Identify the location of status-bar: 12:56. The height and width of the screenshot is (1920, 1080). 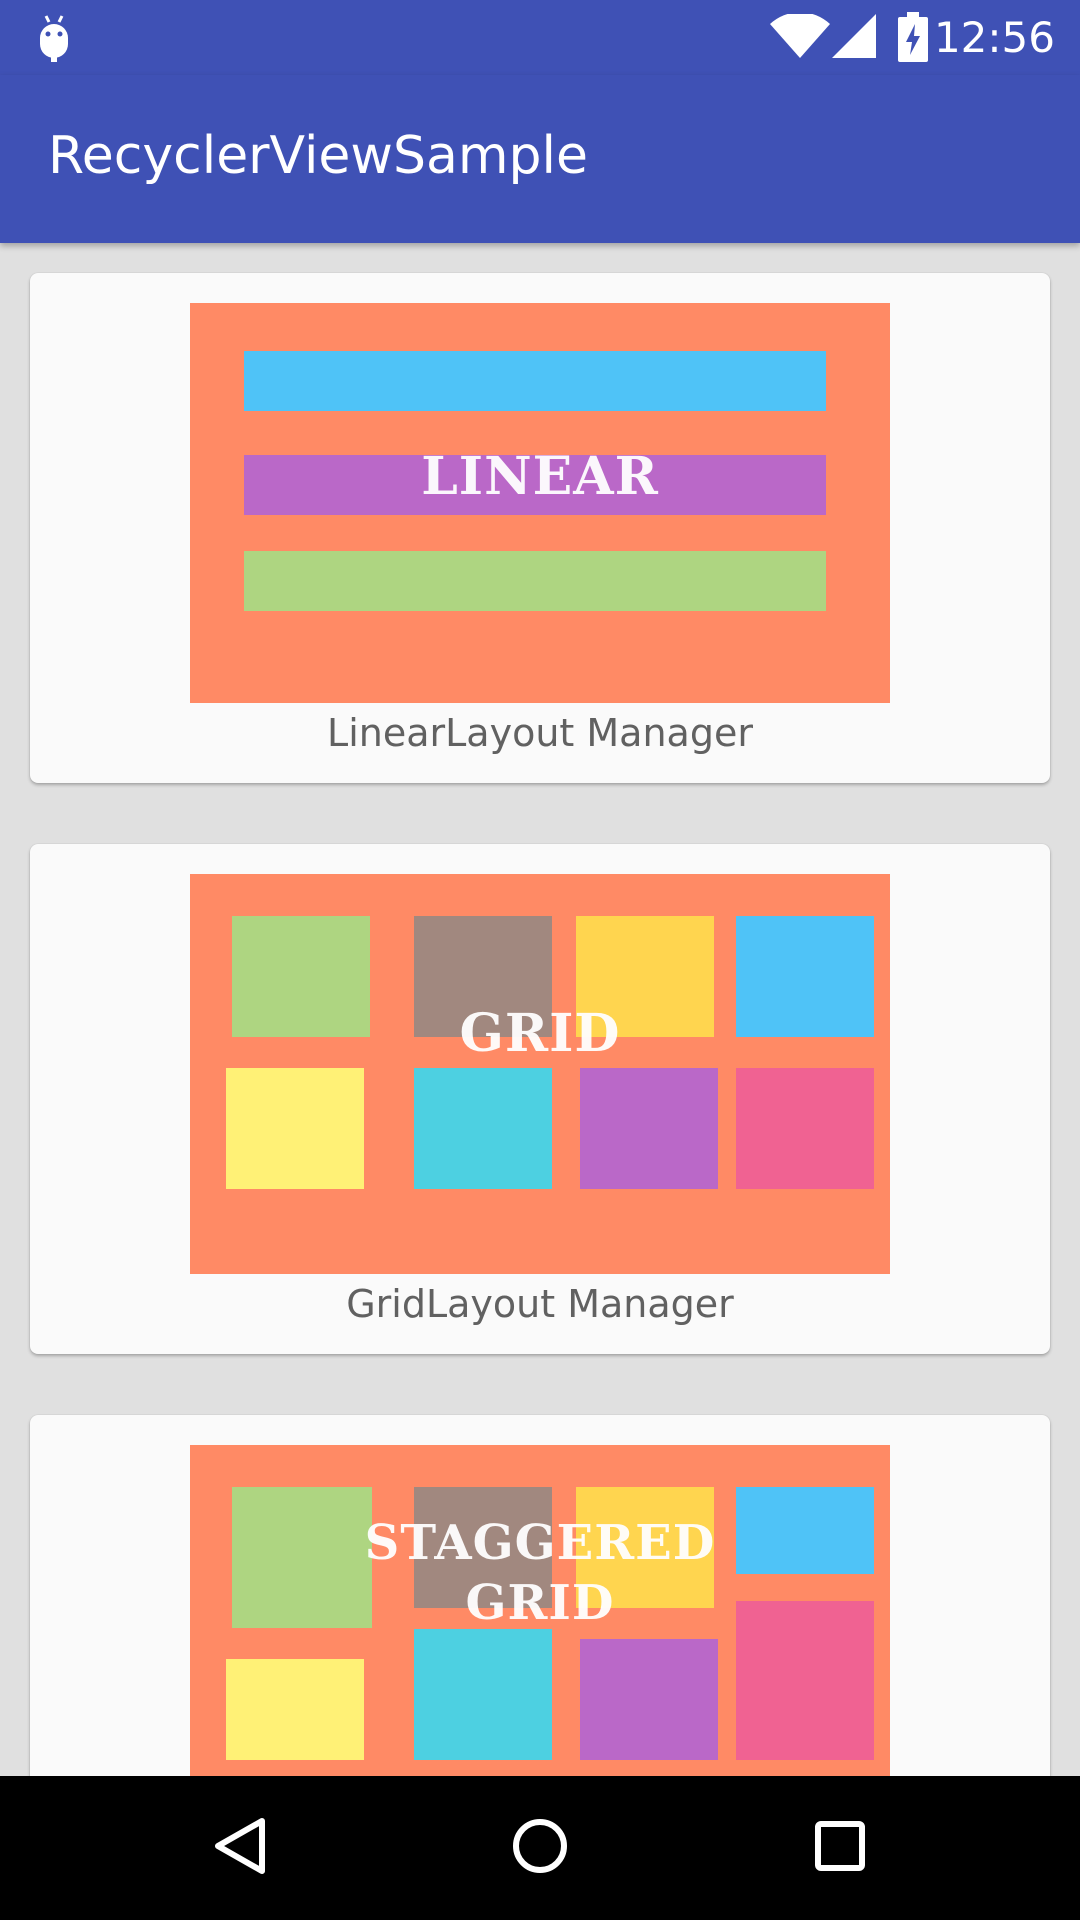
(540, 37).